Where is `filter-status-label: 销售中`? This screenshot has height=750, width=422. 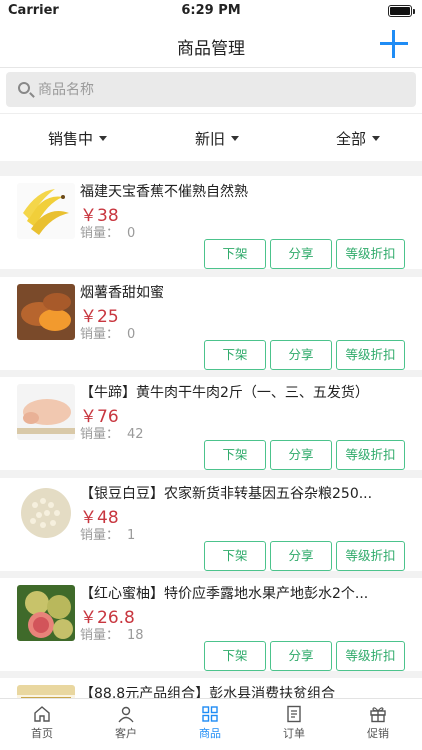
filter-status-label: 销售中 is located at coordinates (71, 139).